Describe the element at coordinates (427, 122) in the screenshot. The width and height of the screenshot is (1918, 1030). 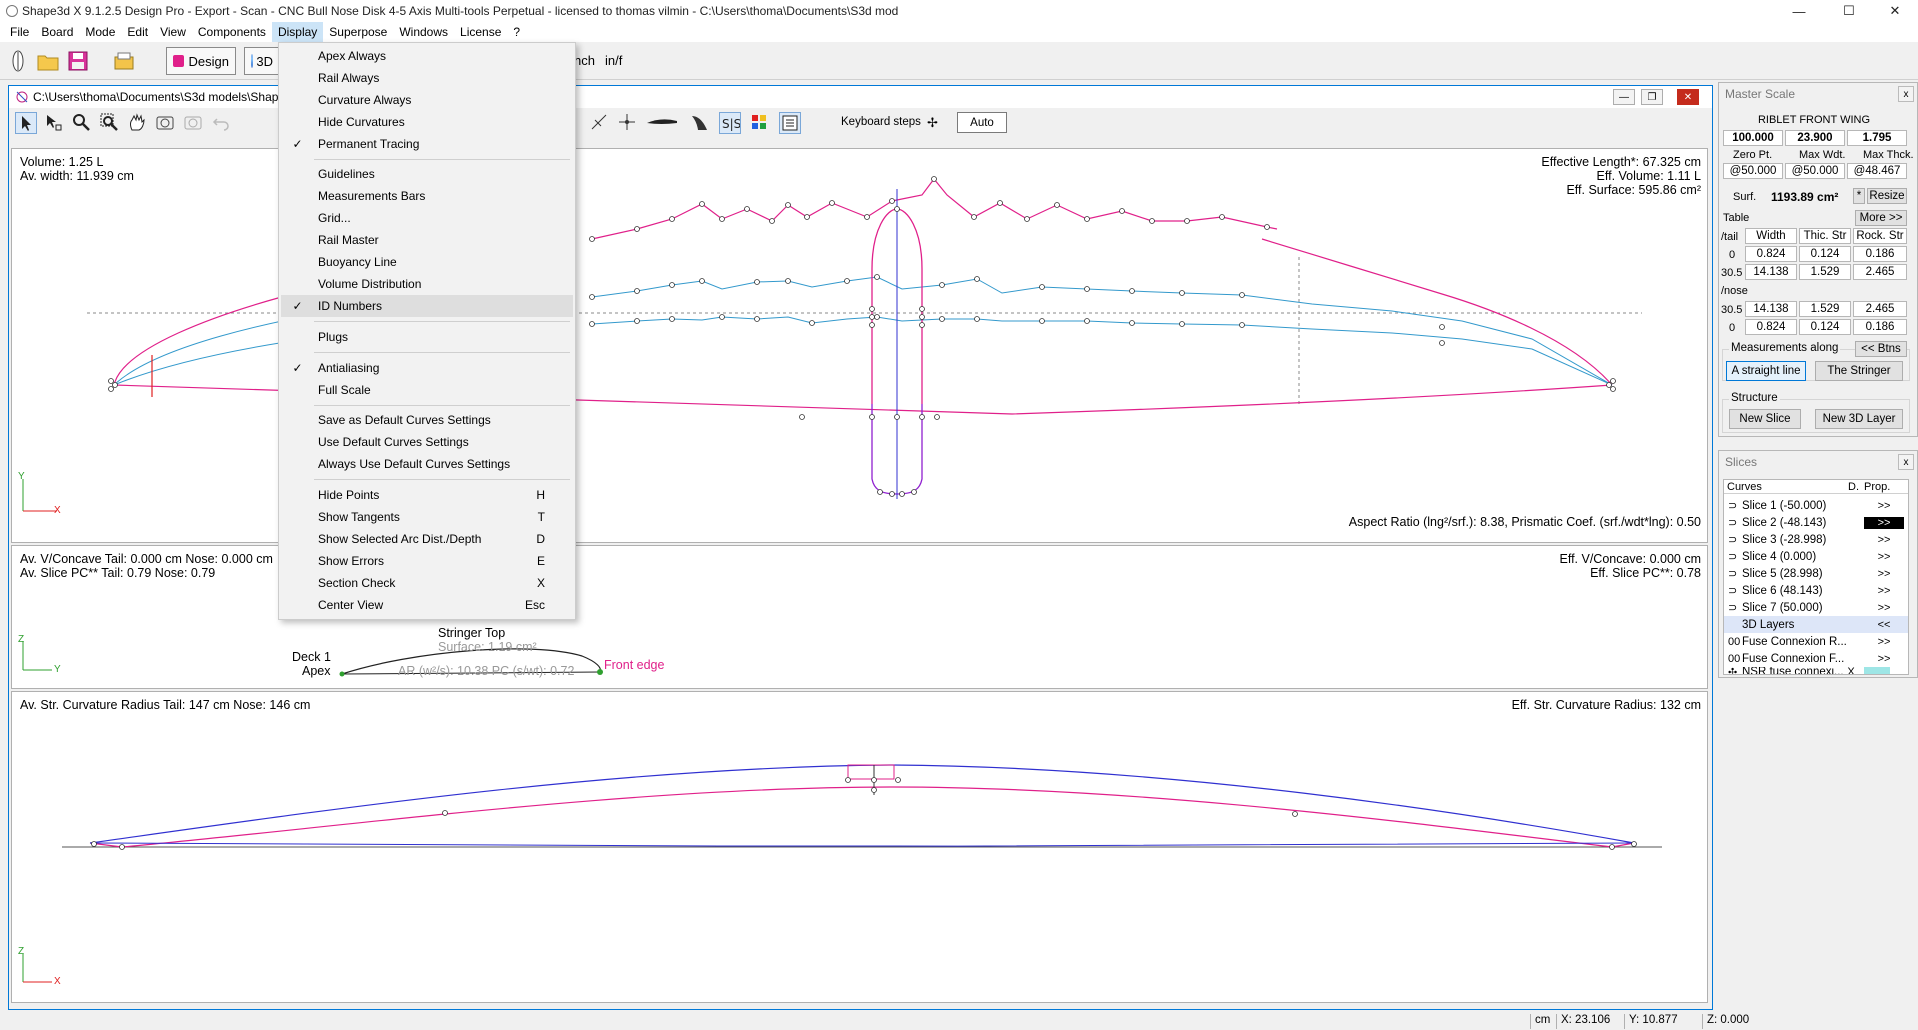
I see `menu-hide-curvatures: Hide Curvatures` at that location.